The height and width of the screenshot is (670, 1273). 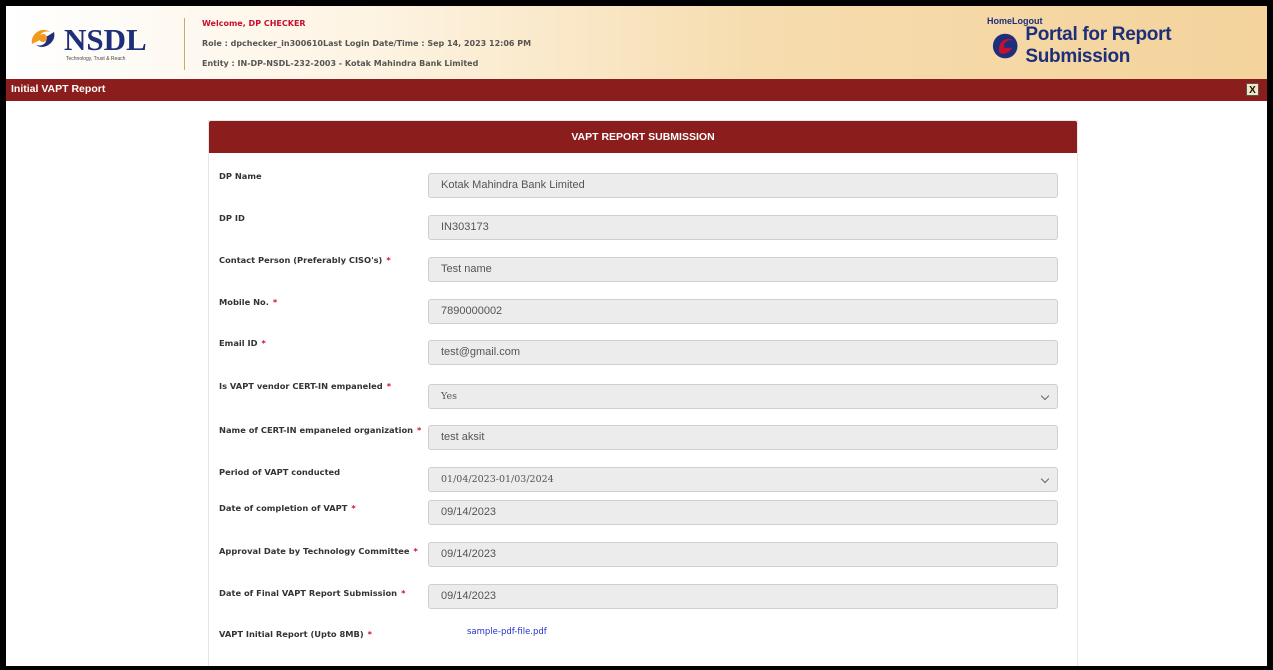 What do you see at coordinates (184, 44) in the screenshot?
I see `header-divider` at bounding box center [184, 44].